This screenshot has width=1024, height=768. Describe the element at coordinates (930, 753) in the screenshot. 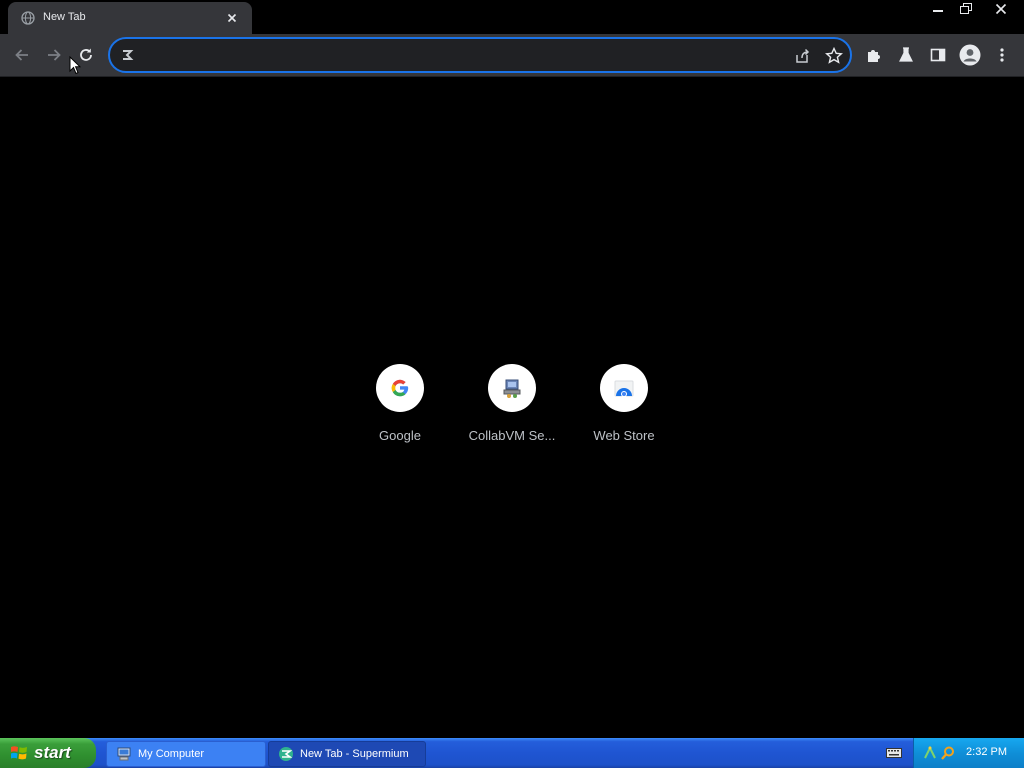

I see `network-icon` at that location.